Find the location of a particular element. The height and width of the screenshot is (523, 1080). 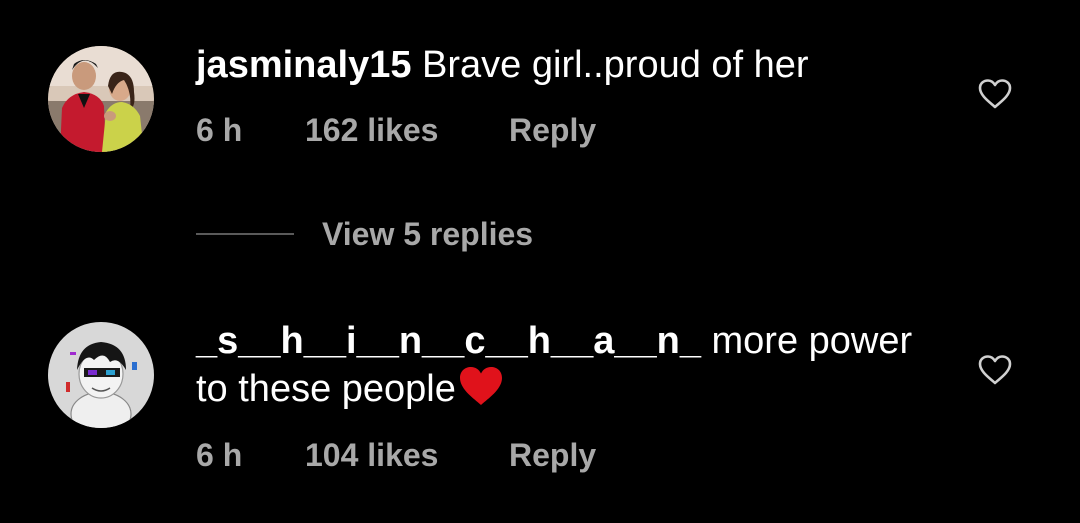

comment-text: Brave girl..proud of her is located at coordinates (615, 65).